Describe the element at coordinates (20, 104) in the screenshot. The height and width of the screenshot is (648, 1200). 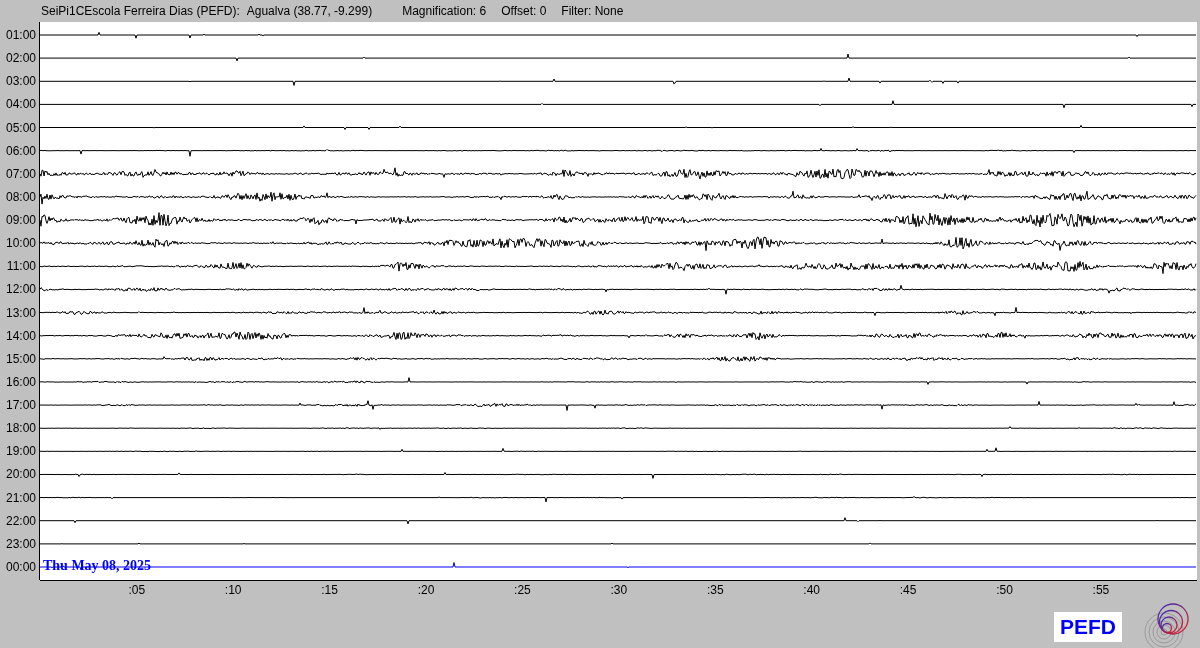
I see `hour-label: 04:00` at that location.